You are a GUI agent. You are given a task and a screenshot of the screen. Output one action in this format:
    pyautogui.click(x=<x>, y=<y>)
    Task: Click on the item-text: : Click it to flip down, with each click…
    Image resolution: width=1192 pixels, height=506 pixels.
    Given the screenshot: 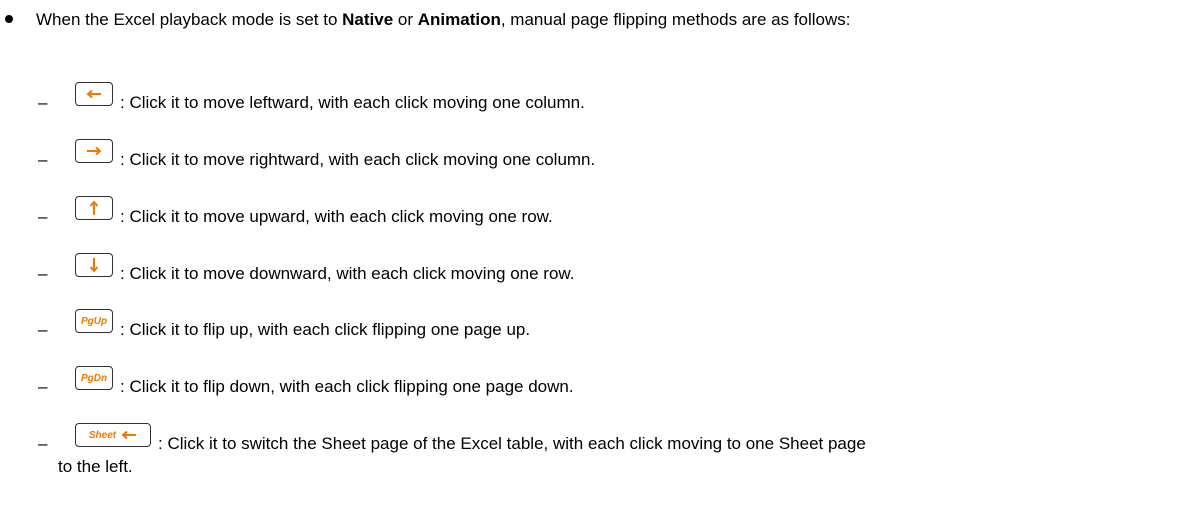 What is the action you would take?
    pyautogui.click(x=347, y=386)
    